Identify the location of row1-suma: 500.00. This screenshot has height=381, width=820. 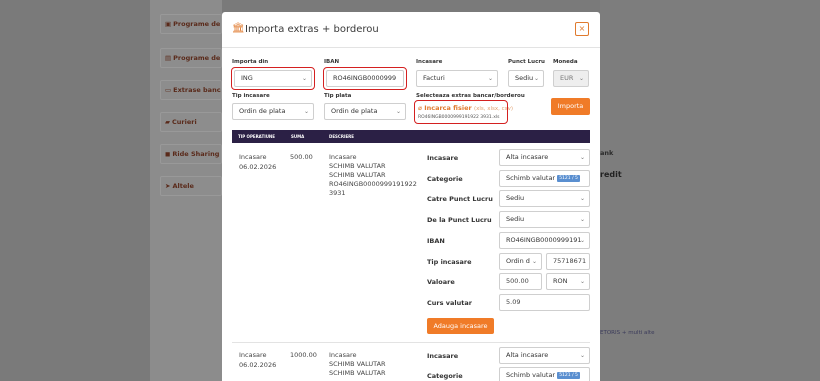
(301, 157).